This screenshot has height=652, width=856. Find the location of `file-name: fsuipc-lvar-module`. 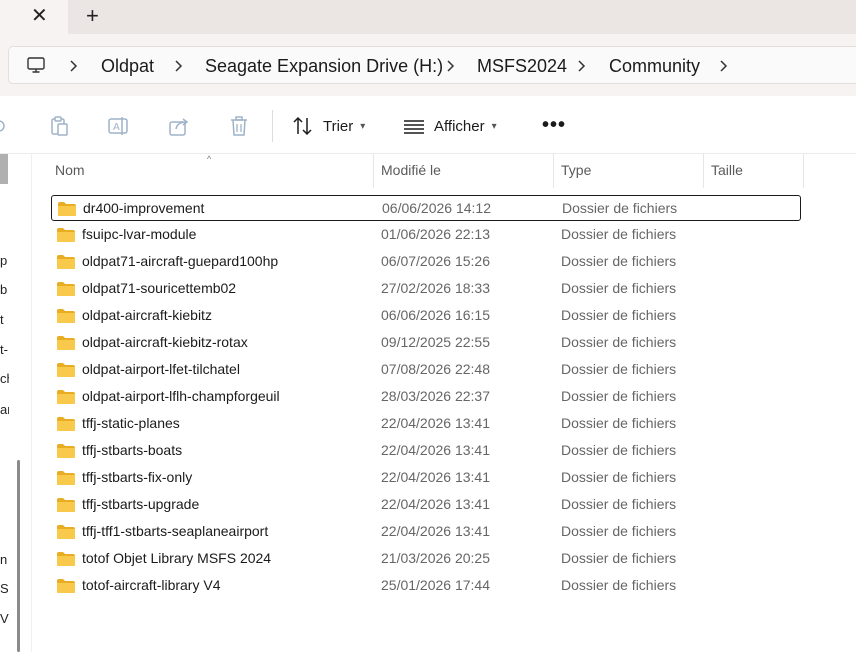

file-name: fsuipc-lvar-module is located at coordinates (139, 234).